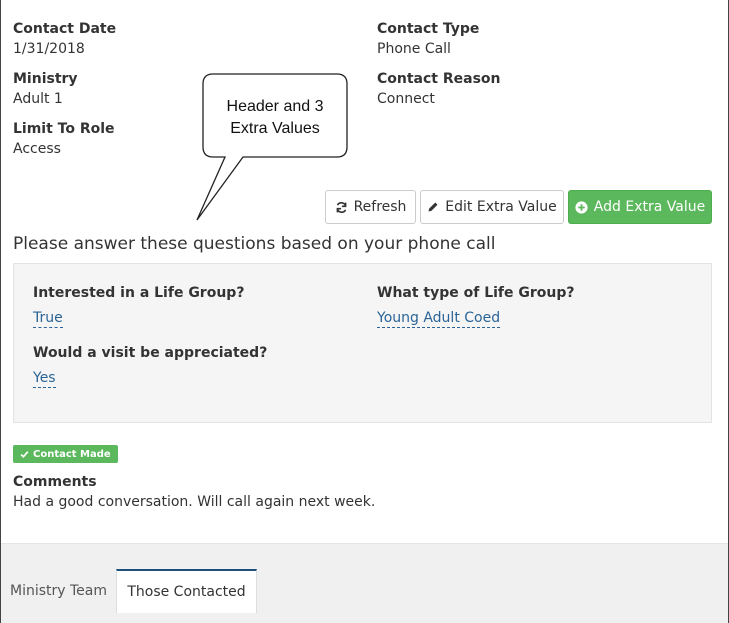 The height and width of the screenshot is (623, 729). I want to click on comments-label: Comments, so click(55, 482).